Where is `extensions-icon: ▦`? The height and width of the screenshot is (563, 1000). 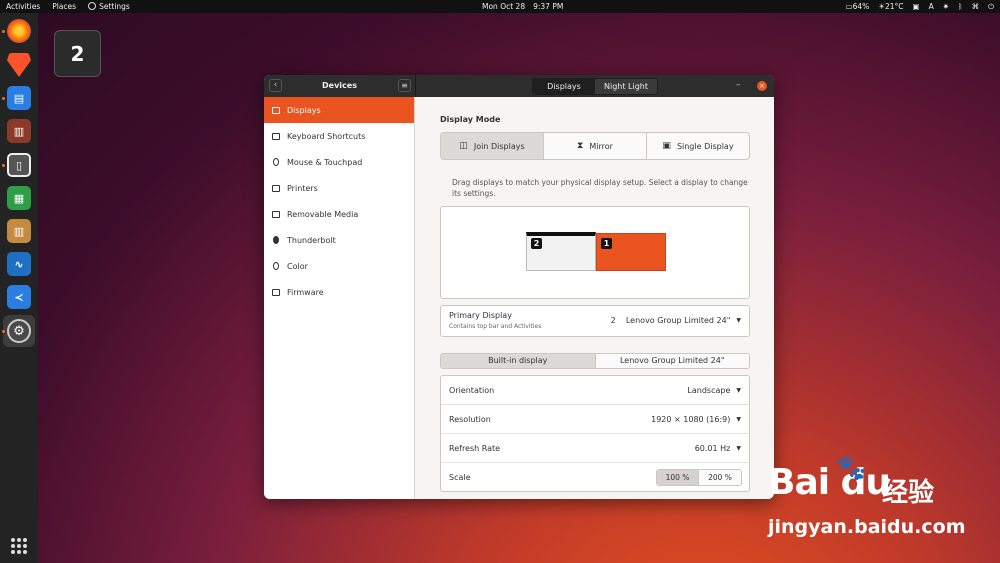 extensions-icon: ▦ is located at coordinates (19, 198).